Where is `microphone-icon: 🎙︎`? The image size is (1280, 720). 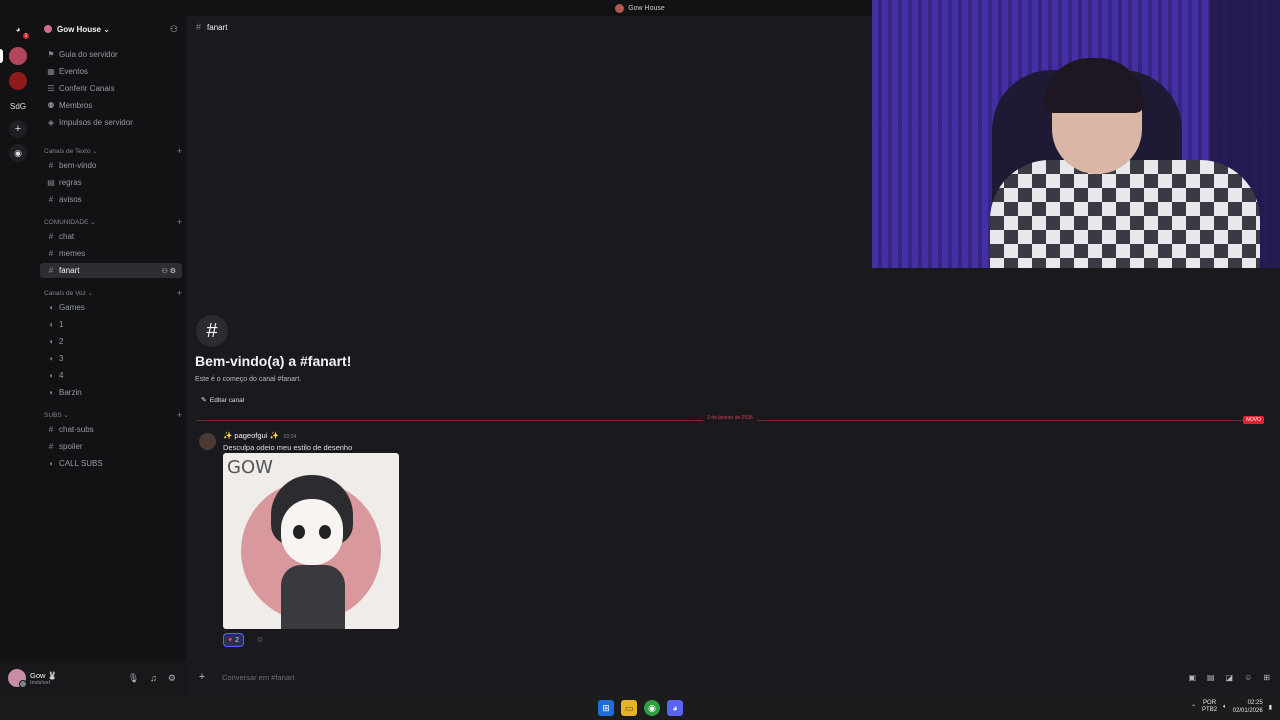
microphone-icon: 🎙︎ is located at coordinates (133, 678).